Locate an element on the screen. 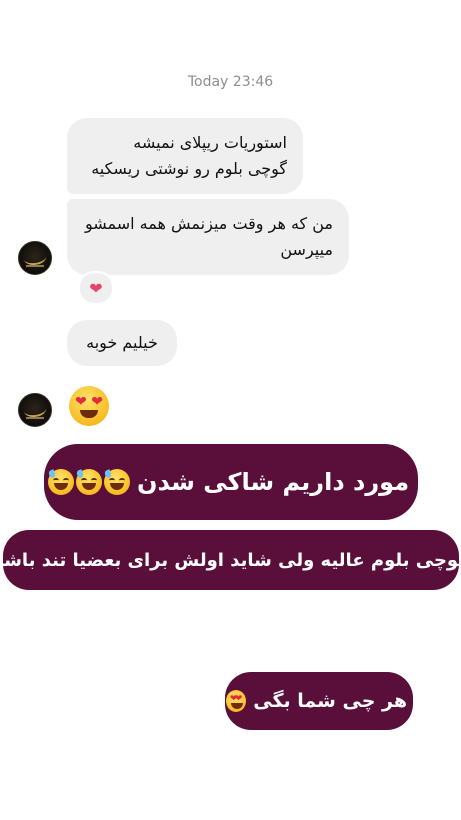 The height and width of the screenshot is (820, 461). banner-text: مورد داریم شاکی شدن is located at coordinates (273, 482).